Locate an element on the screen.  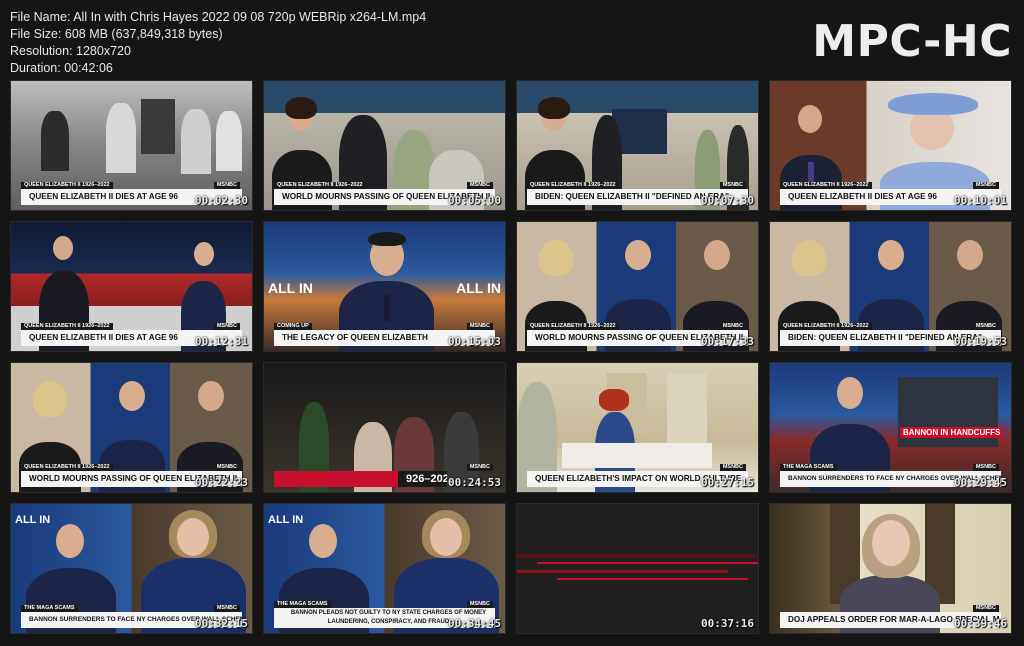
chyron: 926–2022 is located at coordinates (422, 479).